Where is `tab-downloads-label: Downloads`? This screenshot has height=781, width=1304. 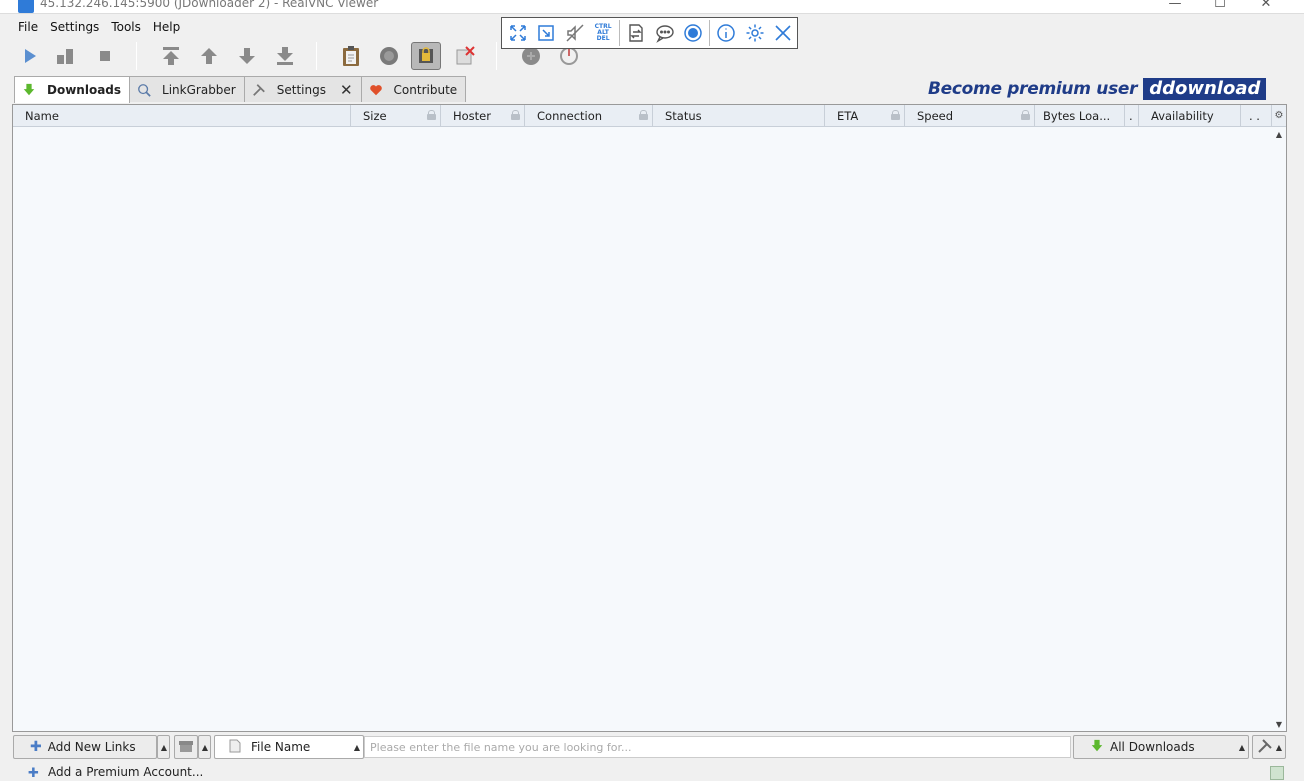
tab-downloads-label: Downloads is located at coordinates (84, 90).